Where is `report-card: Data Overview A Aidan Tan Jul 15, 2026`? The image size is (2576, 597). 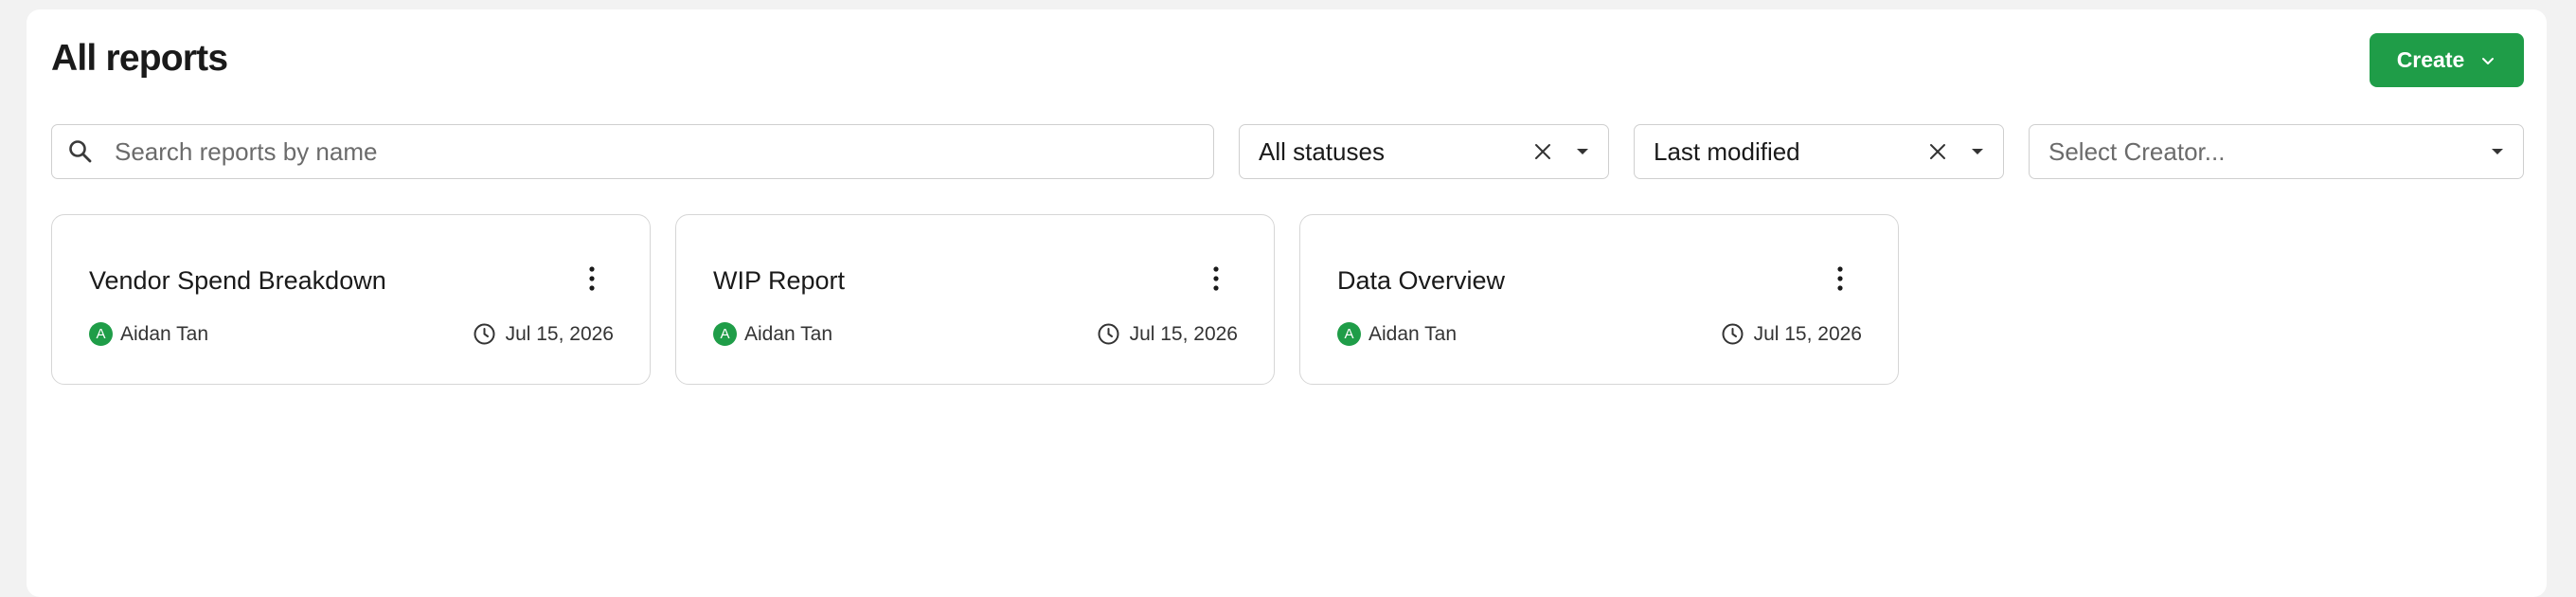 report-card: Data Overview A Aidan Tan Jul 15, 2026 is located at coordinates (1599, 299).